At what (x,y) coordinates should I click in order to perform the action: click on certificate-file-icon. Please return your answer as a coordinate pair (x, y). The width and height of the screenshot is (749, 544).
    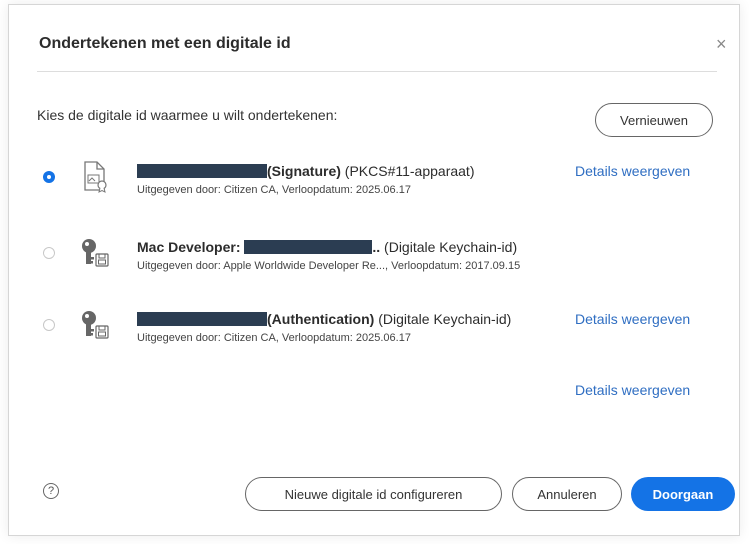
    Looking at the image, I should click on (95, 177).